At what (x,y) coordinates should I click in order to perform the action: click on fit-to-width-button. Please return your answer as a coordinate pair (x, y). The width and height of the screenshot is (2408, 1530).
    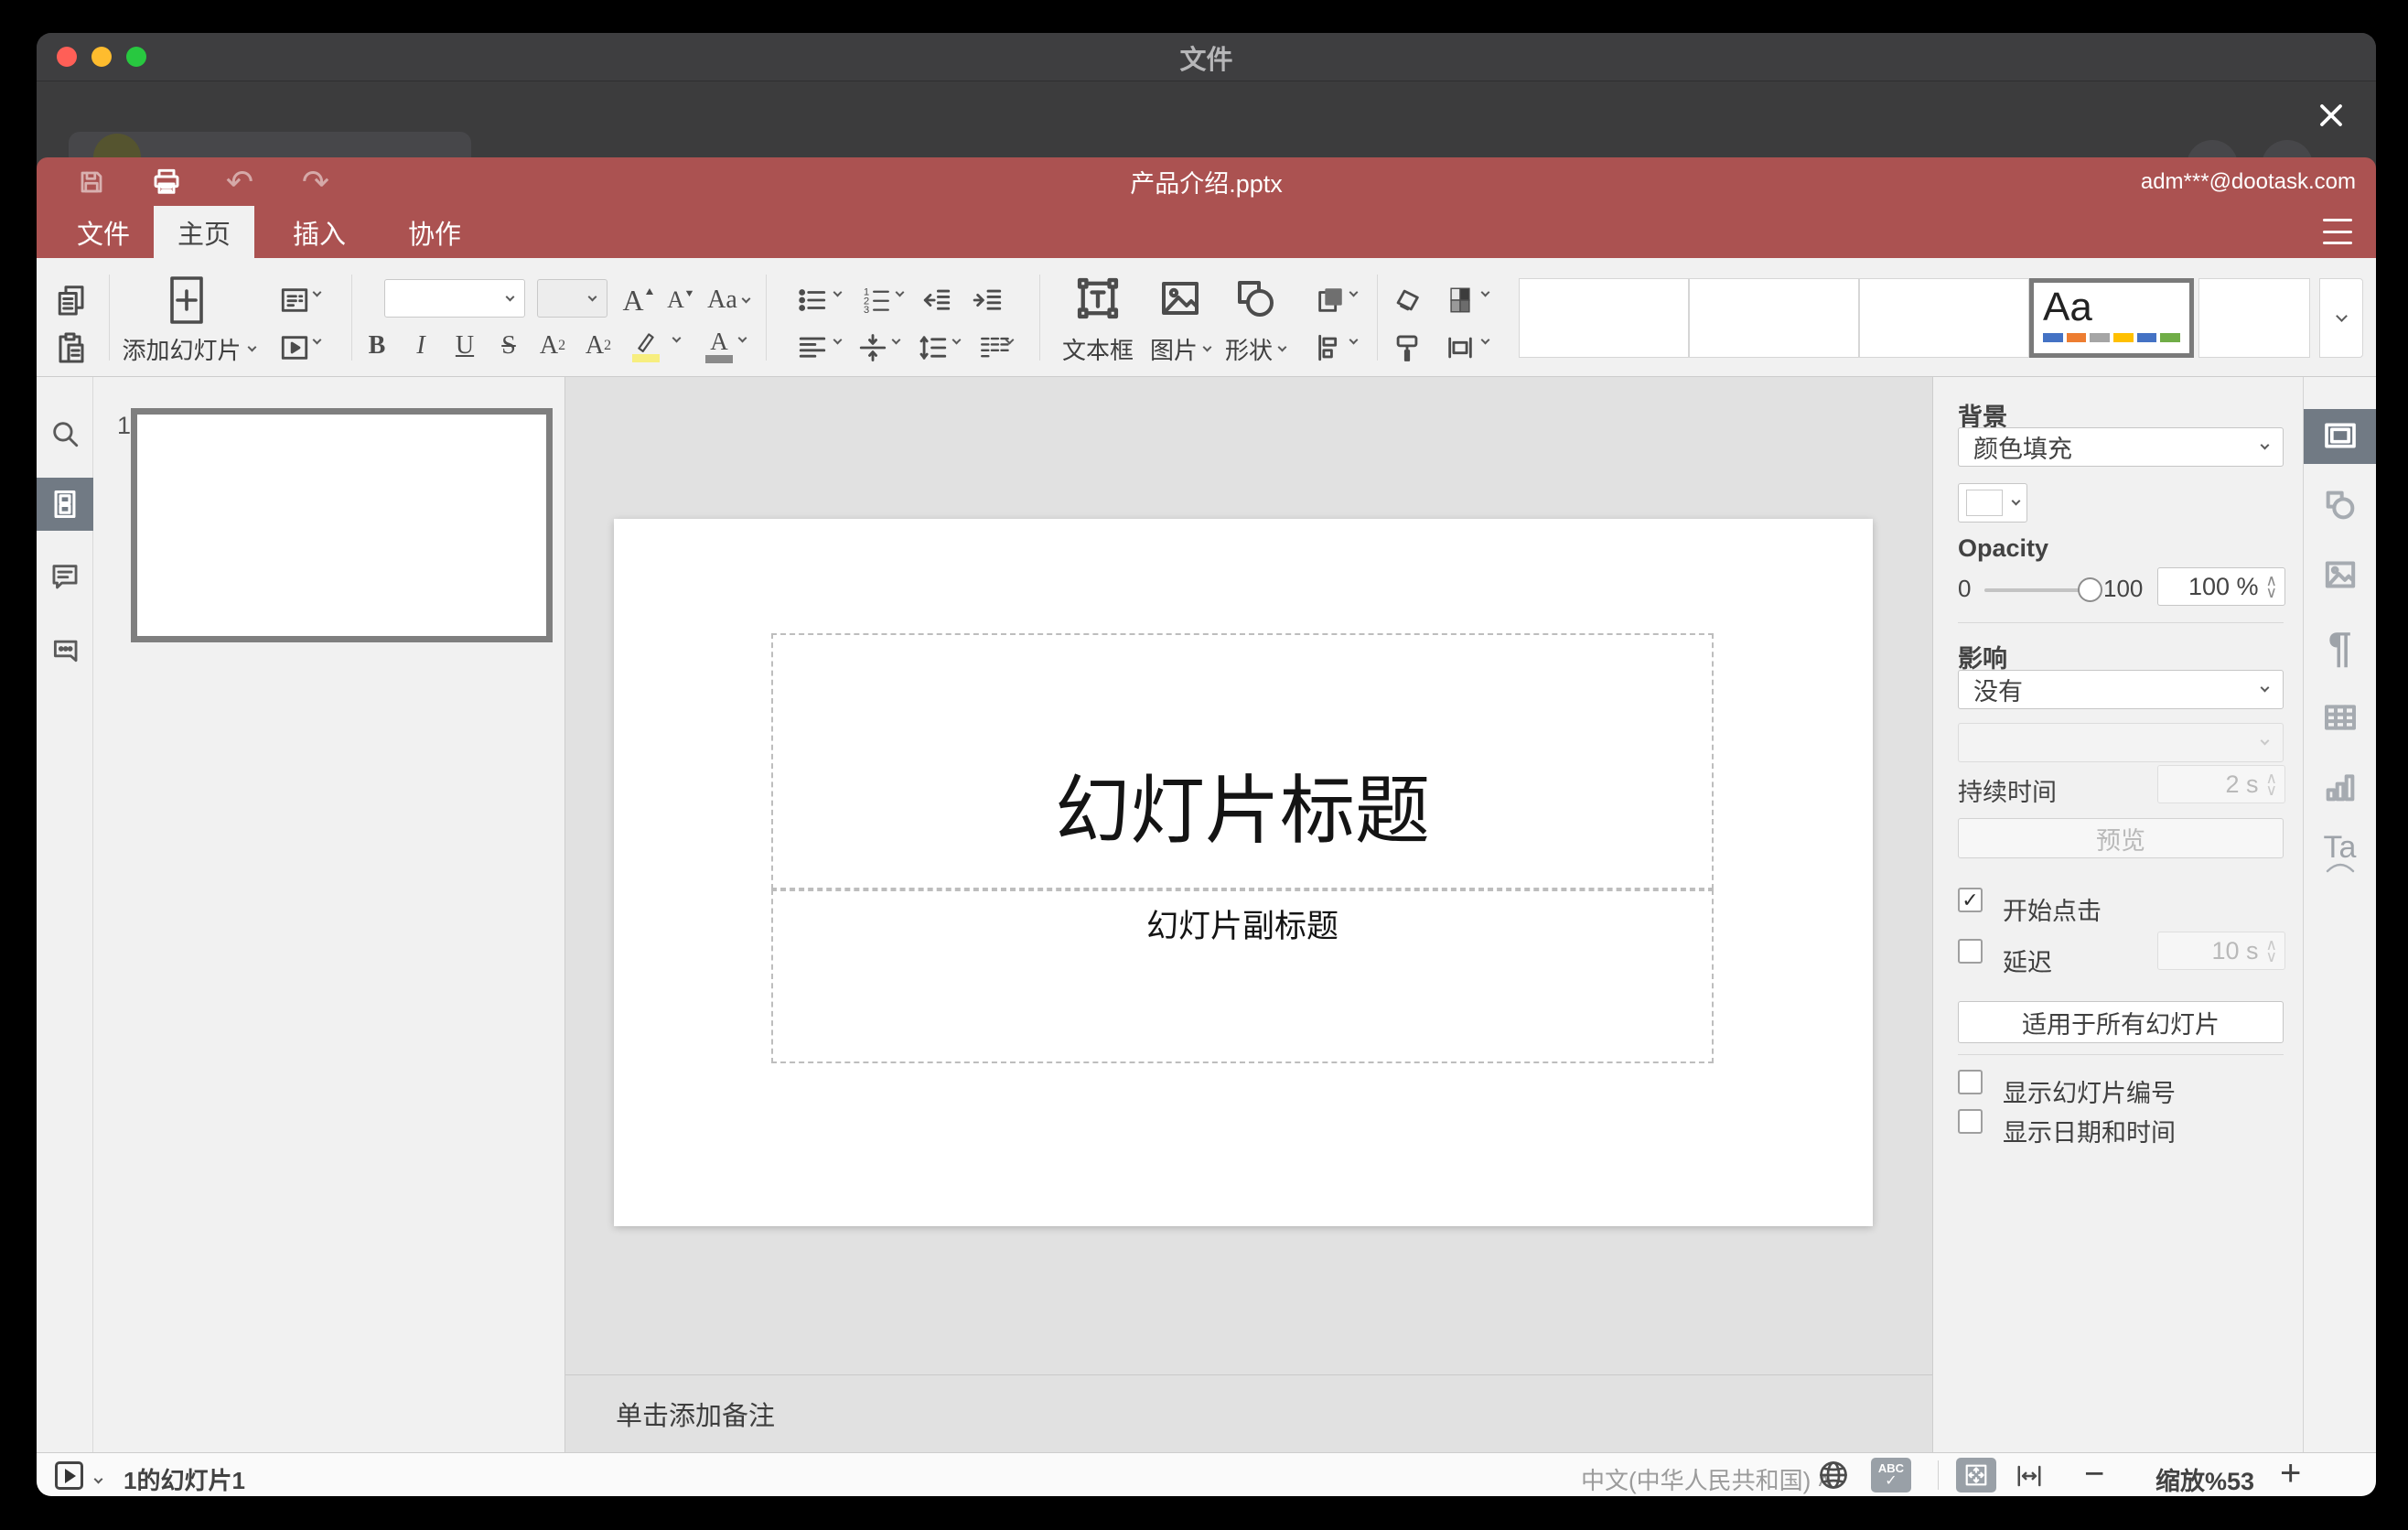
    Looking at the image, I should click on (2029, 1478).